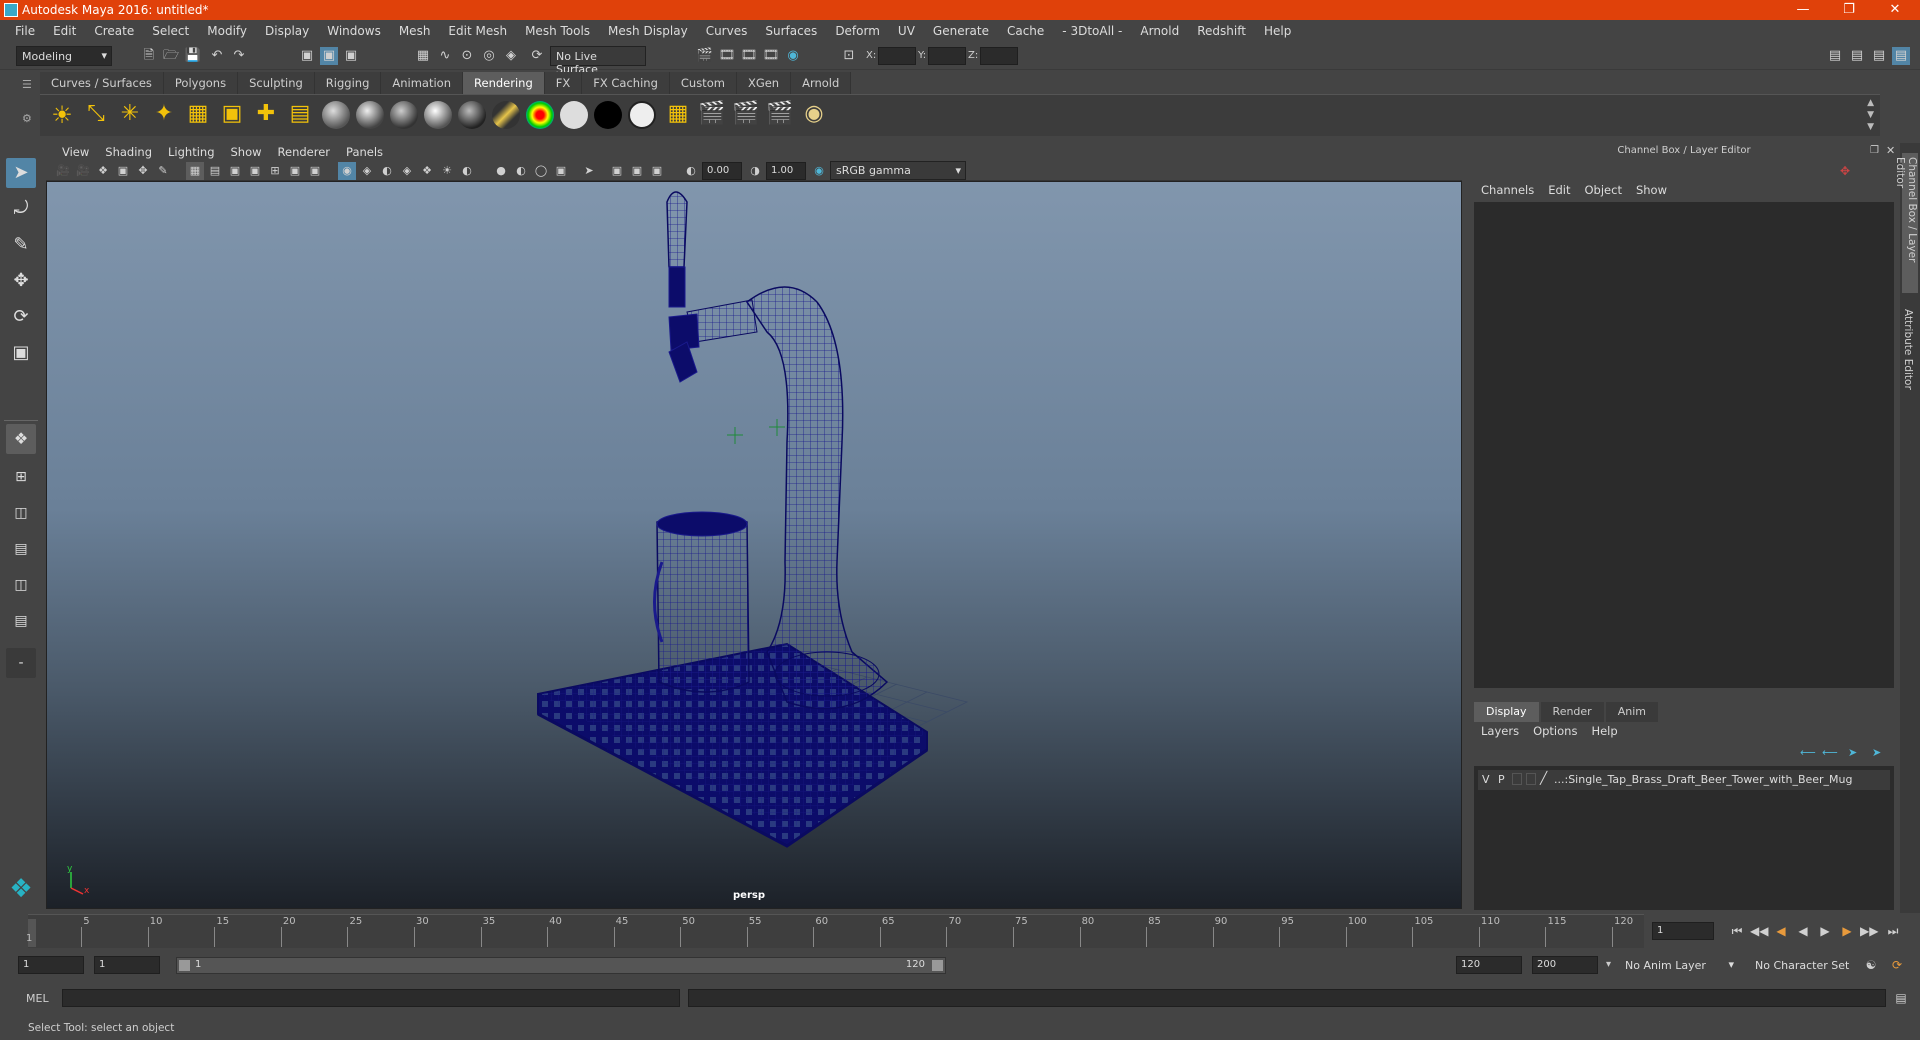 This screenshot has height=1040, width=1920. What do you see at coordinates (642, 115) in the screenshot?
I see `shadow-matte-icon` at bounding box center [642, 115].